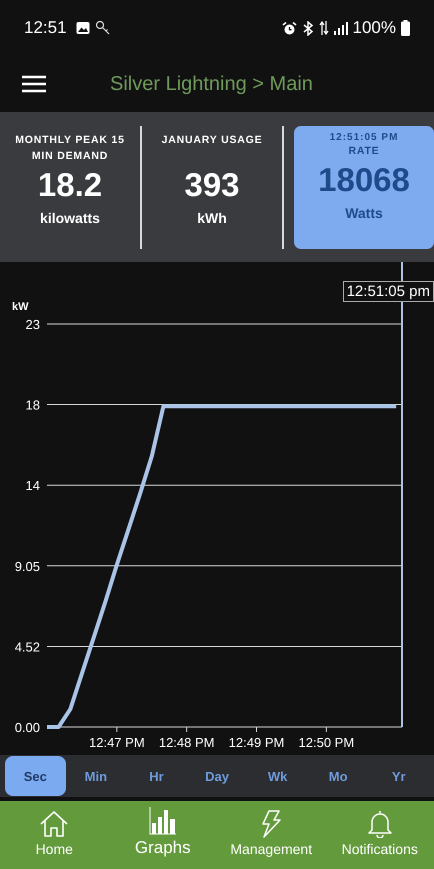 The image size is (434, 869). What do you see at coordinates (364, 151) in the screenshot?
I see `stat-label: RATE` at bounding box center [364, 151].